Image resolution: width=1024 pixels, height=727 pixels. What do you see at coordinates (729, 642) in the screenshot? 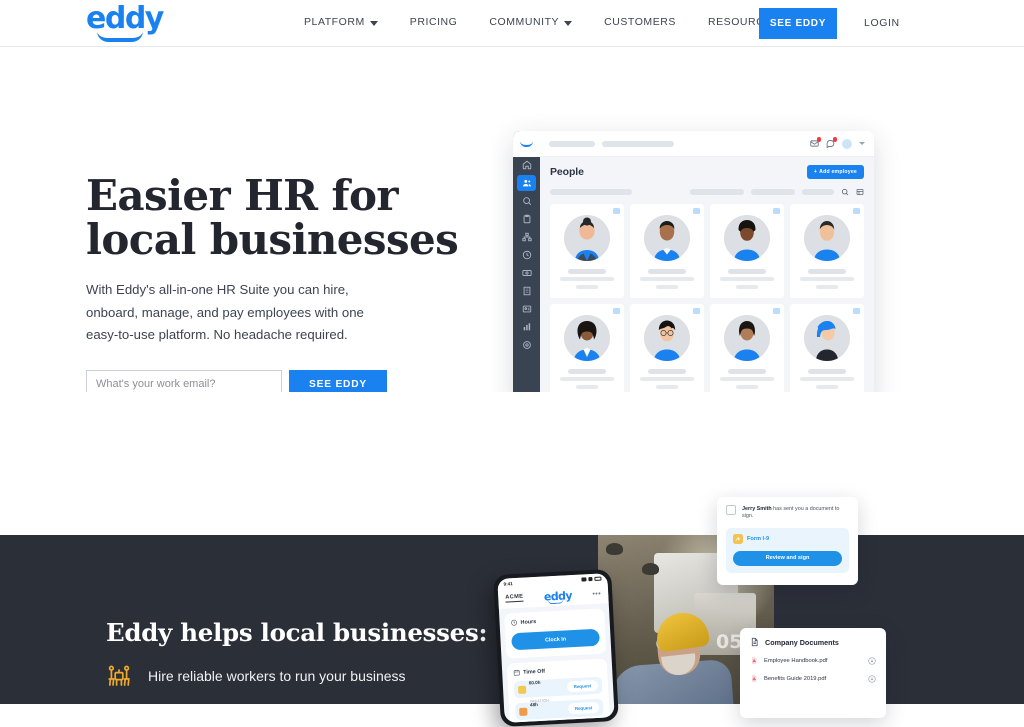
I see `machine-number: 05` at bounding box center [729, 642].